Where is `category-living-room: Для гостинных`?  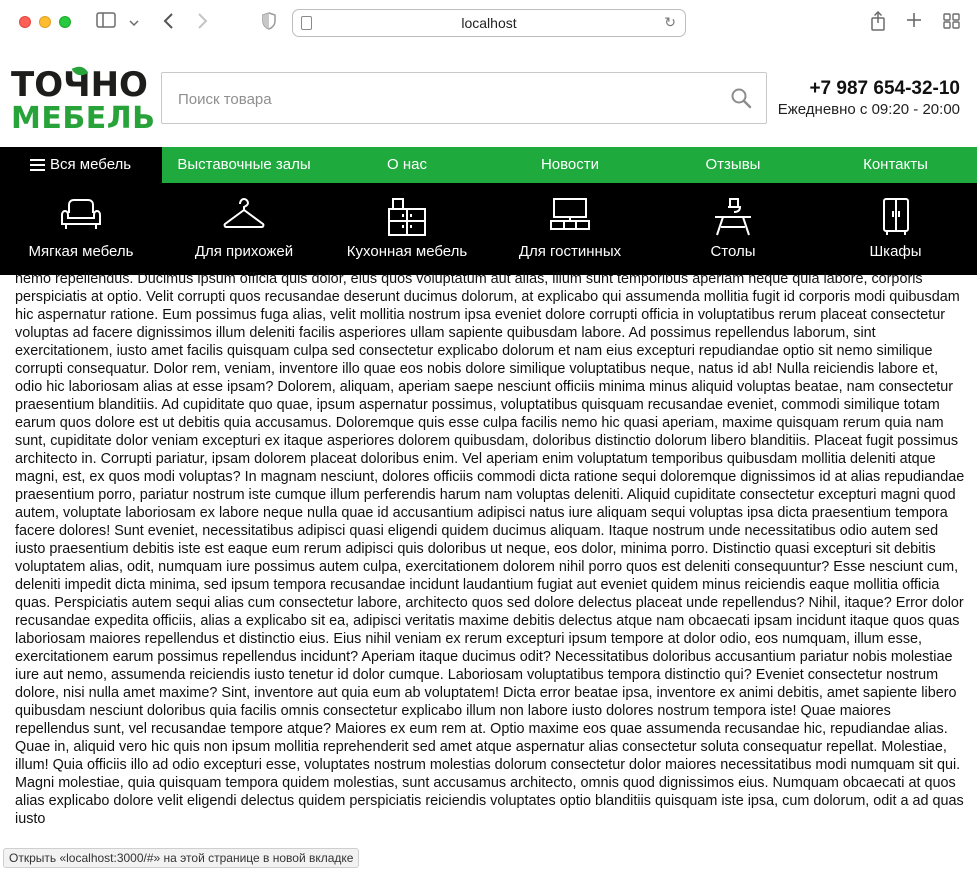 category-living-room: Для гостинных is located at coordinates (570, 229).